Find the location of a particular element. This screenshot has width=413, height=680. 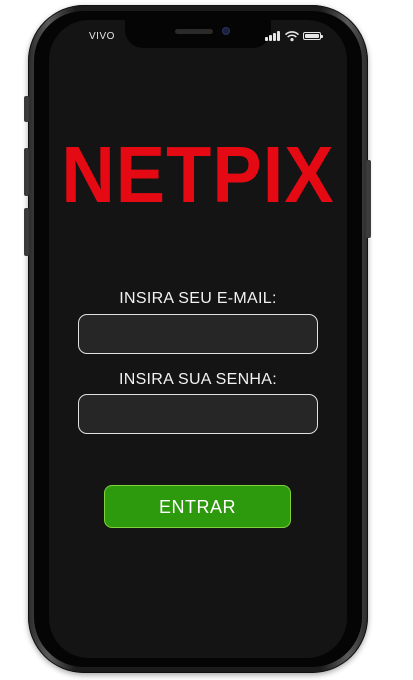

email-label: INSIRA SEU E-MAIL: is located at coordinates (198, 298).